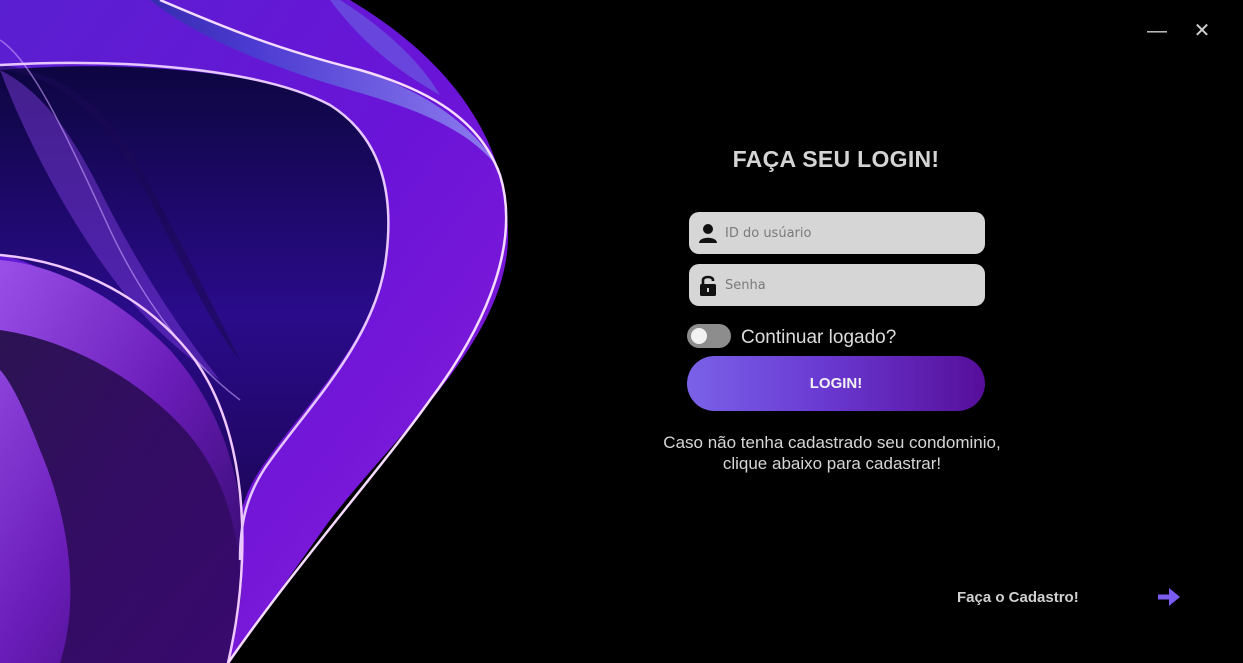 Image resolution: width=1243 pixels, height=663 pixels. What do you see at coordinates (1202, 31) in the screenshot?
I see `close-button: ✕` at bounding box center [1202, 31].